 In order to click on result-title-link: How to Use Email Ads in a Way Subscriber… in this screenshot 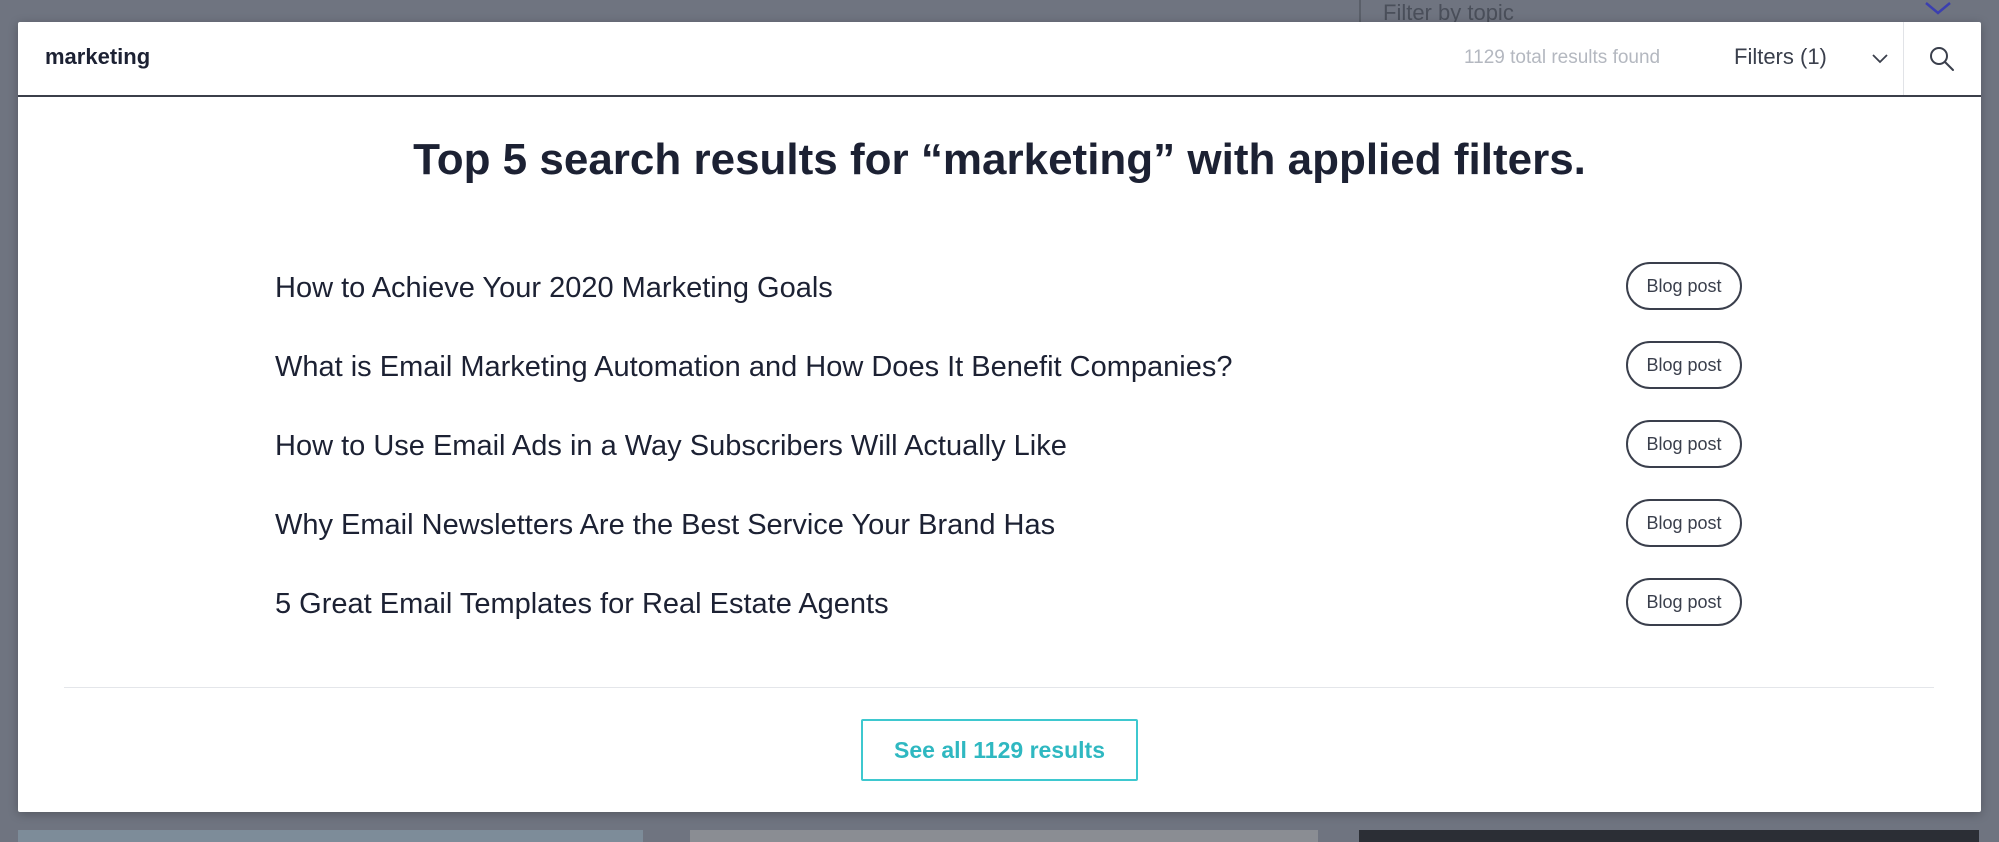, I will do `click(671, 446)`.